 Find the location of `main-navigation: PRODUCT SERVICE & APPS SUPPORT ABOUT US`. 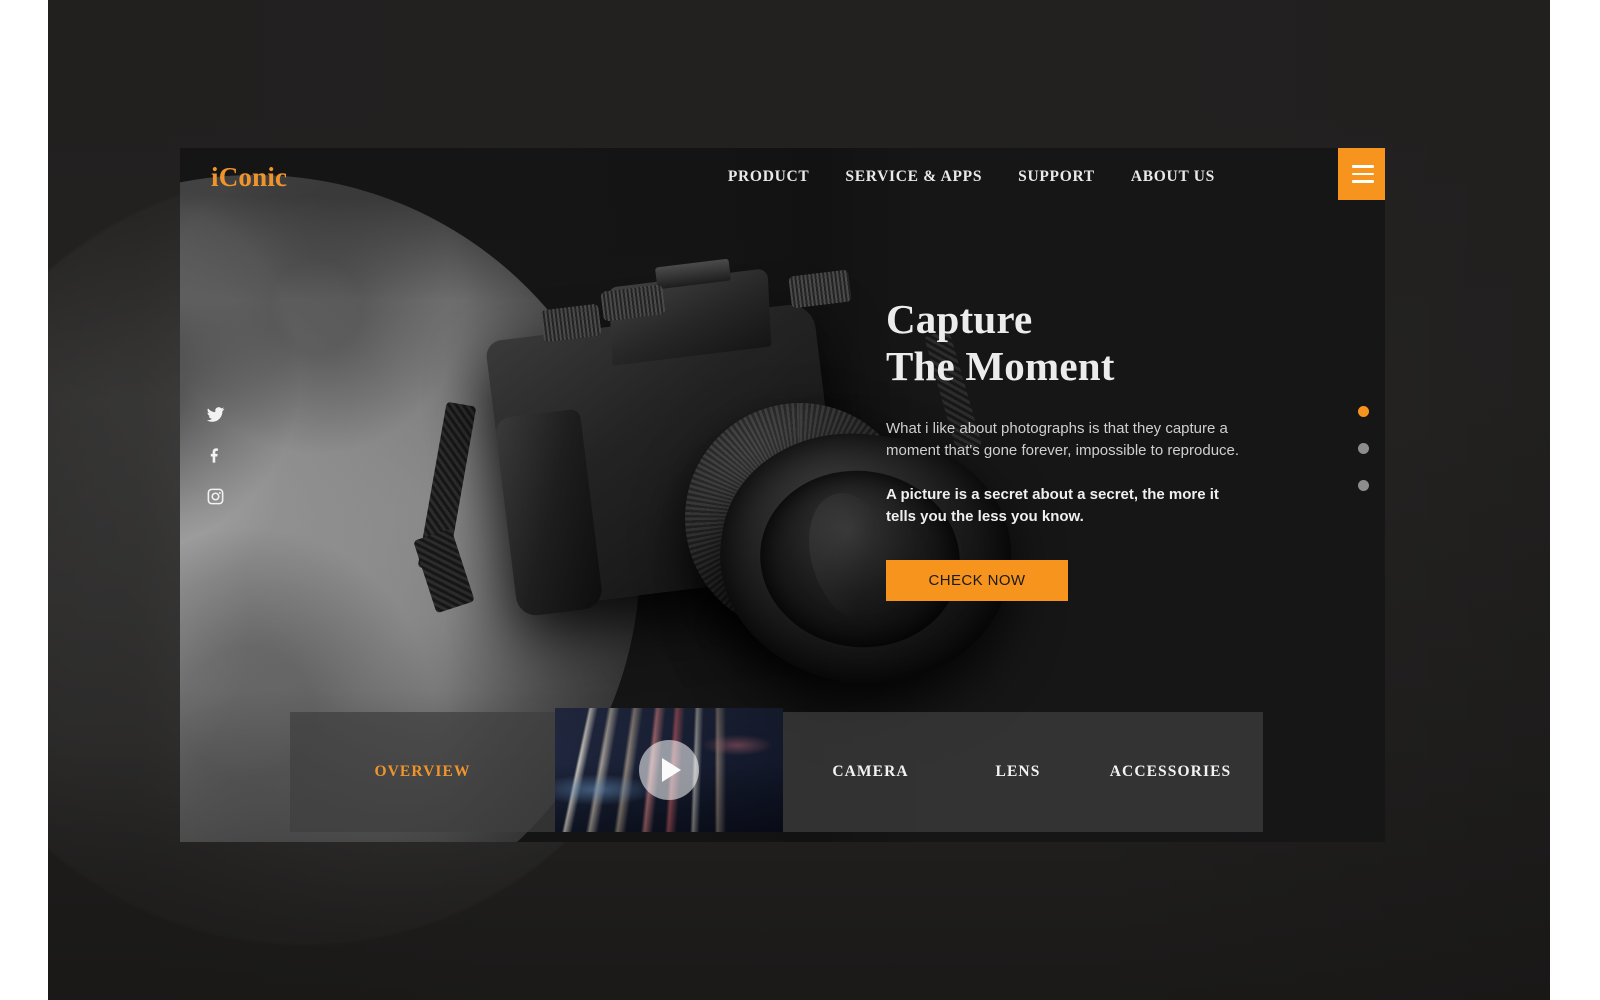

main-navigation: PRODUCT SERVICE & APPS SUPPORT ABOUT US is located at coordinates (971, 177).